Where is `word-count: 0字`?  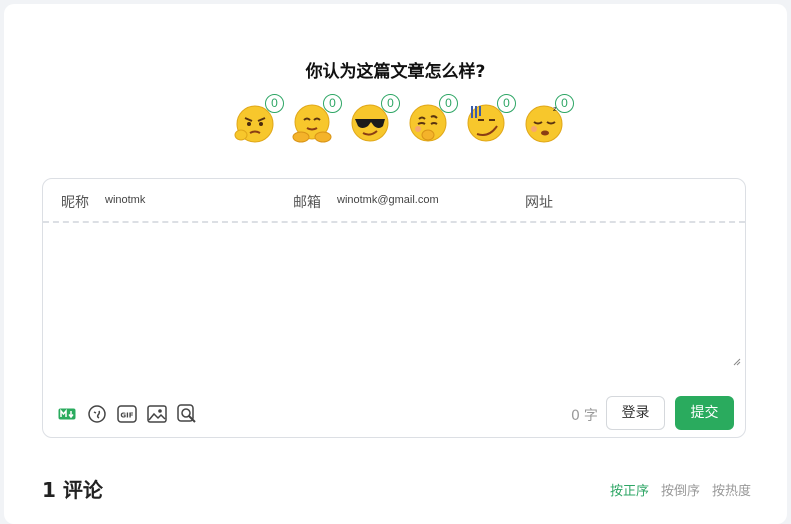
word-count: 0字 is located at coordinates (586, 415).